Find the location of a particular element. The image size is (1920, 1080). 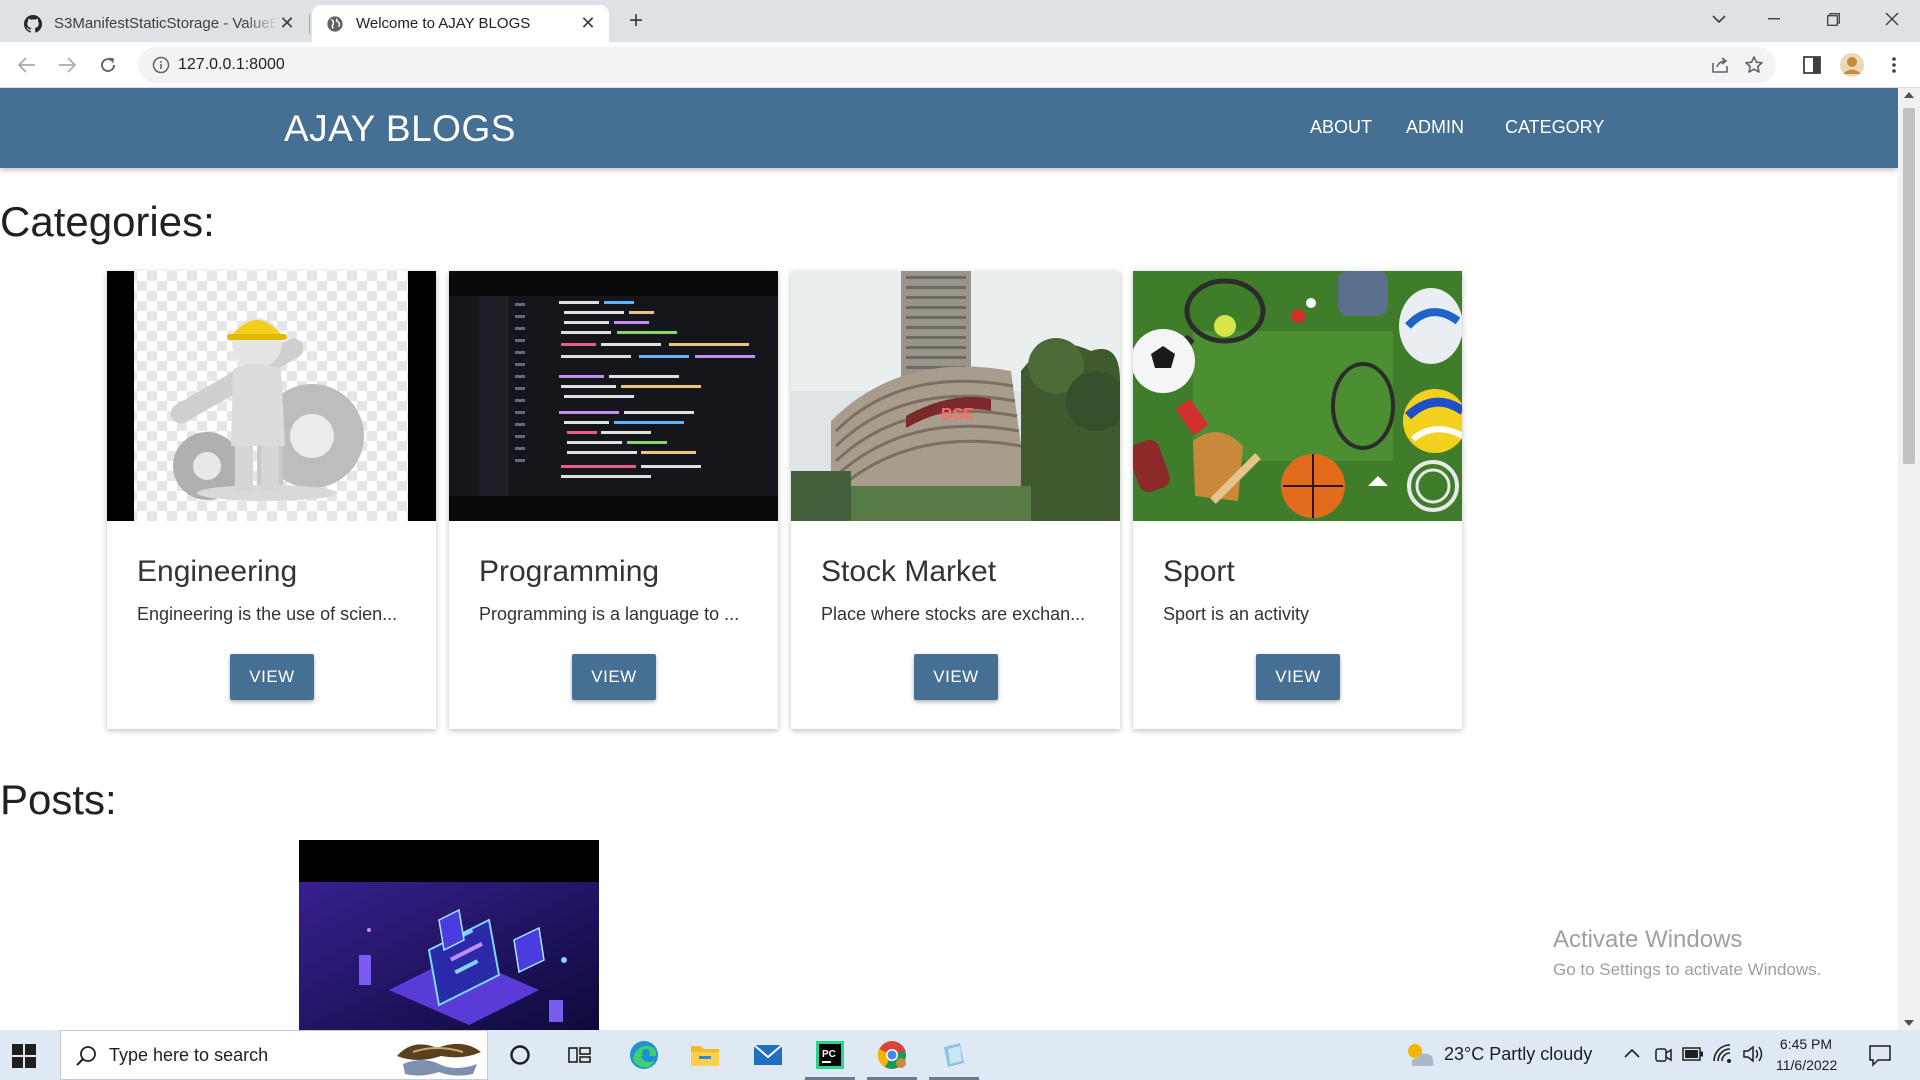

tab-search-chevron-icon is located at coordinates (1719, 19).